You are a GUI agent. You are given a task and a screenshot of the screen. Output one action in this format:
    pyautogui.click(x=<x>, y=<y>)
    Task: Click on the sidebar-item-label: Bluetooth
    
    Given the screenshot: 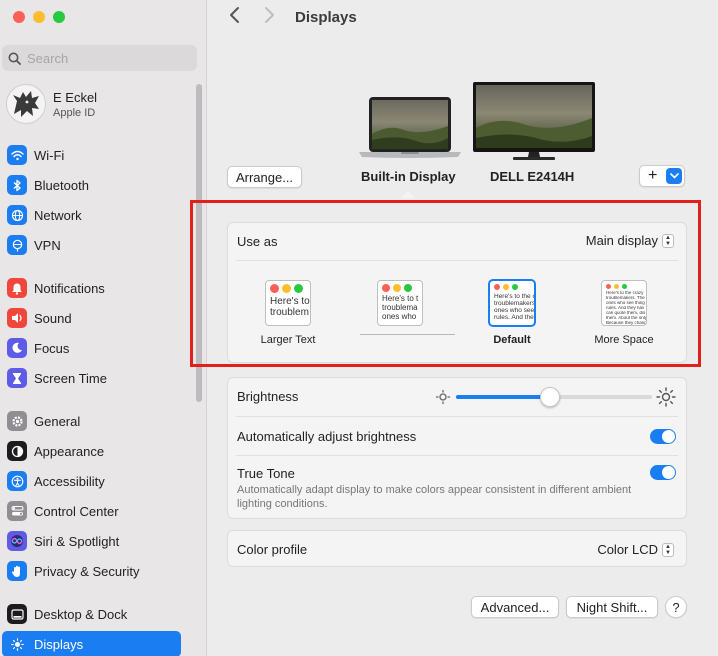 What is the action you would take?
    pyautogui.click(x=61, y=185)
    